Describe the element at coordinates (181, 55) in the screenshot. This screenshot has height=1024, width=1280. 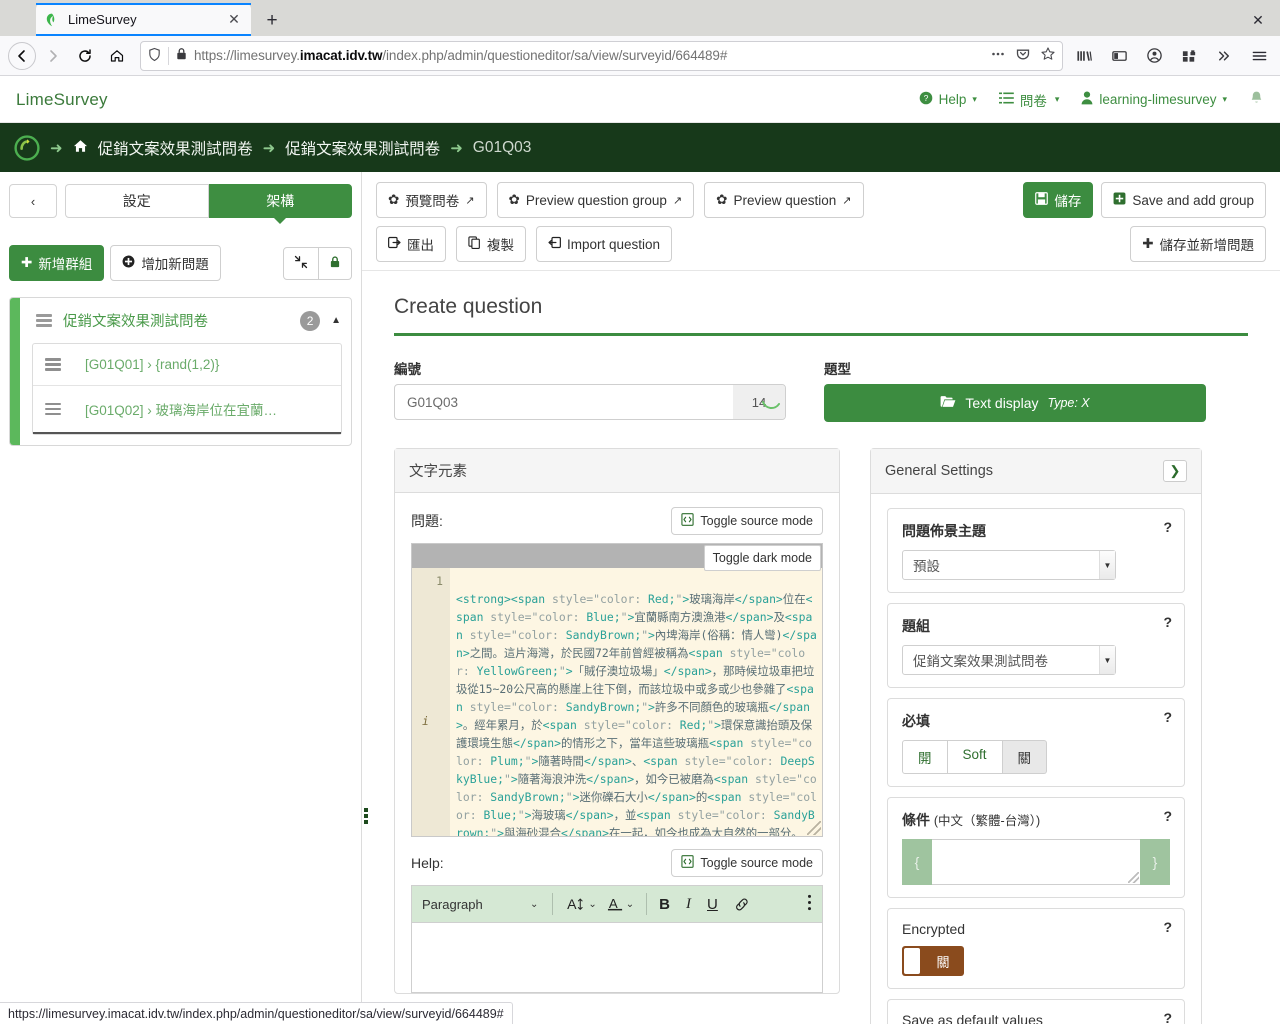
I see `padlock-icon` at that location.